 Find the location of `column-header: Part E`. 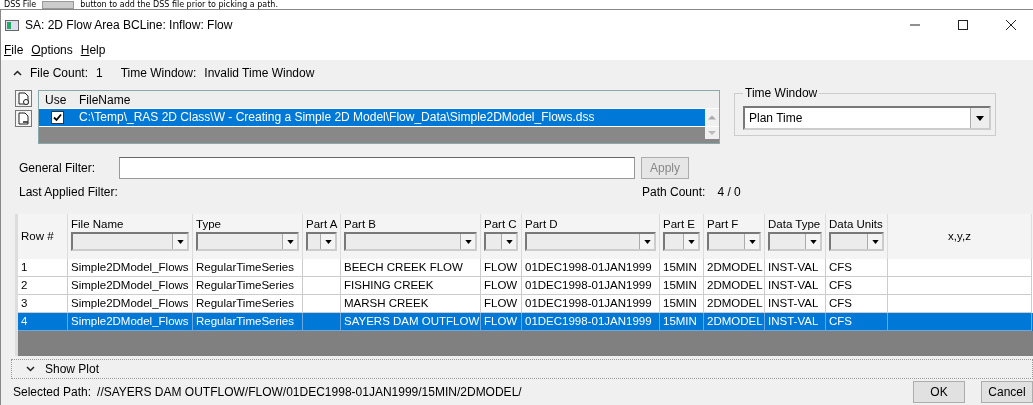

column-header: Part E is located at coordinates (679, 224).